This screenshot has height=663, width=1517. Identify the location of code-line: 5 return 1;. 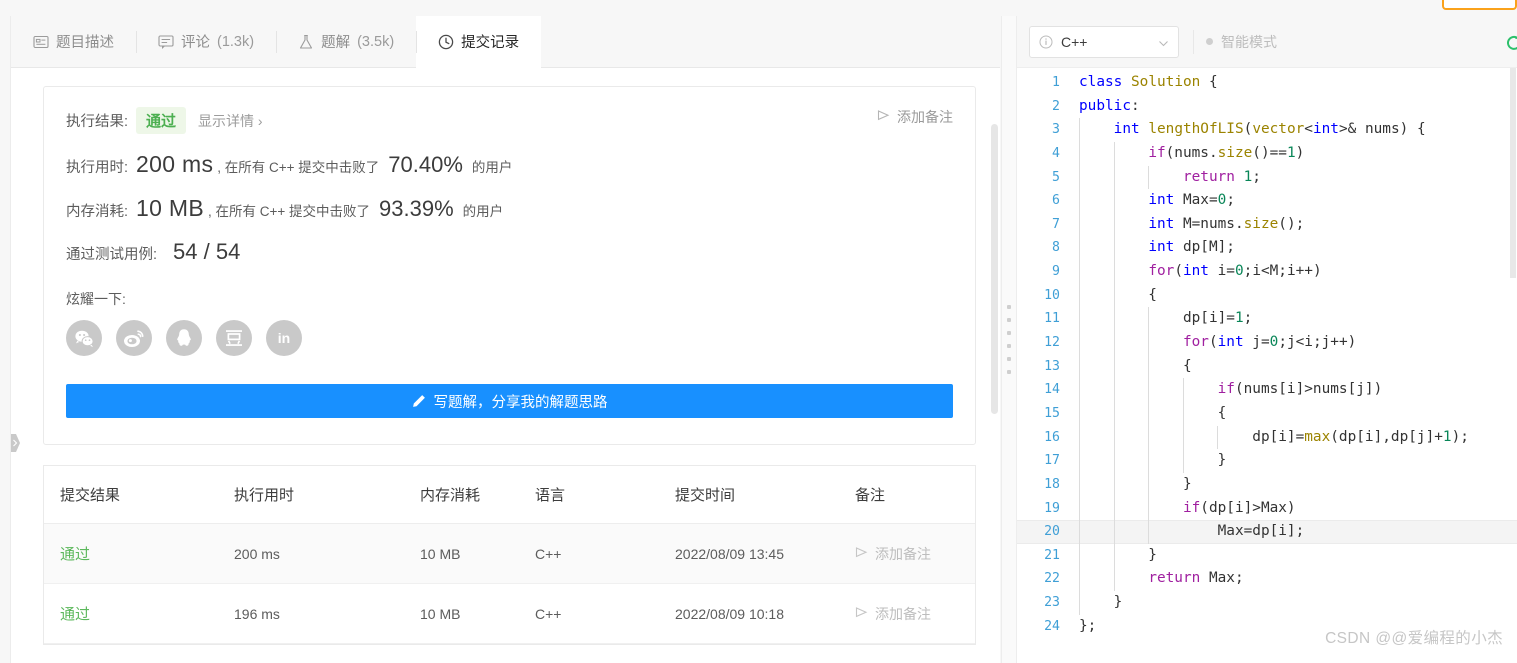
(1267, 177).